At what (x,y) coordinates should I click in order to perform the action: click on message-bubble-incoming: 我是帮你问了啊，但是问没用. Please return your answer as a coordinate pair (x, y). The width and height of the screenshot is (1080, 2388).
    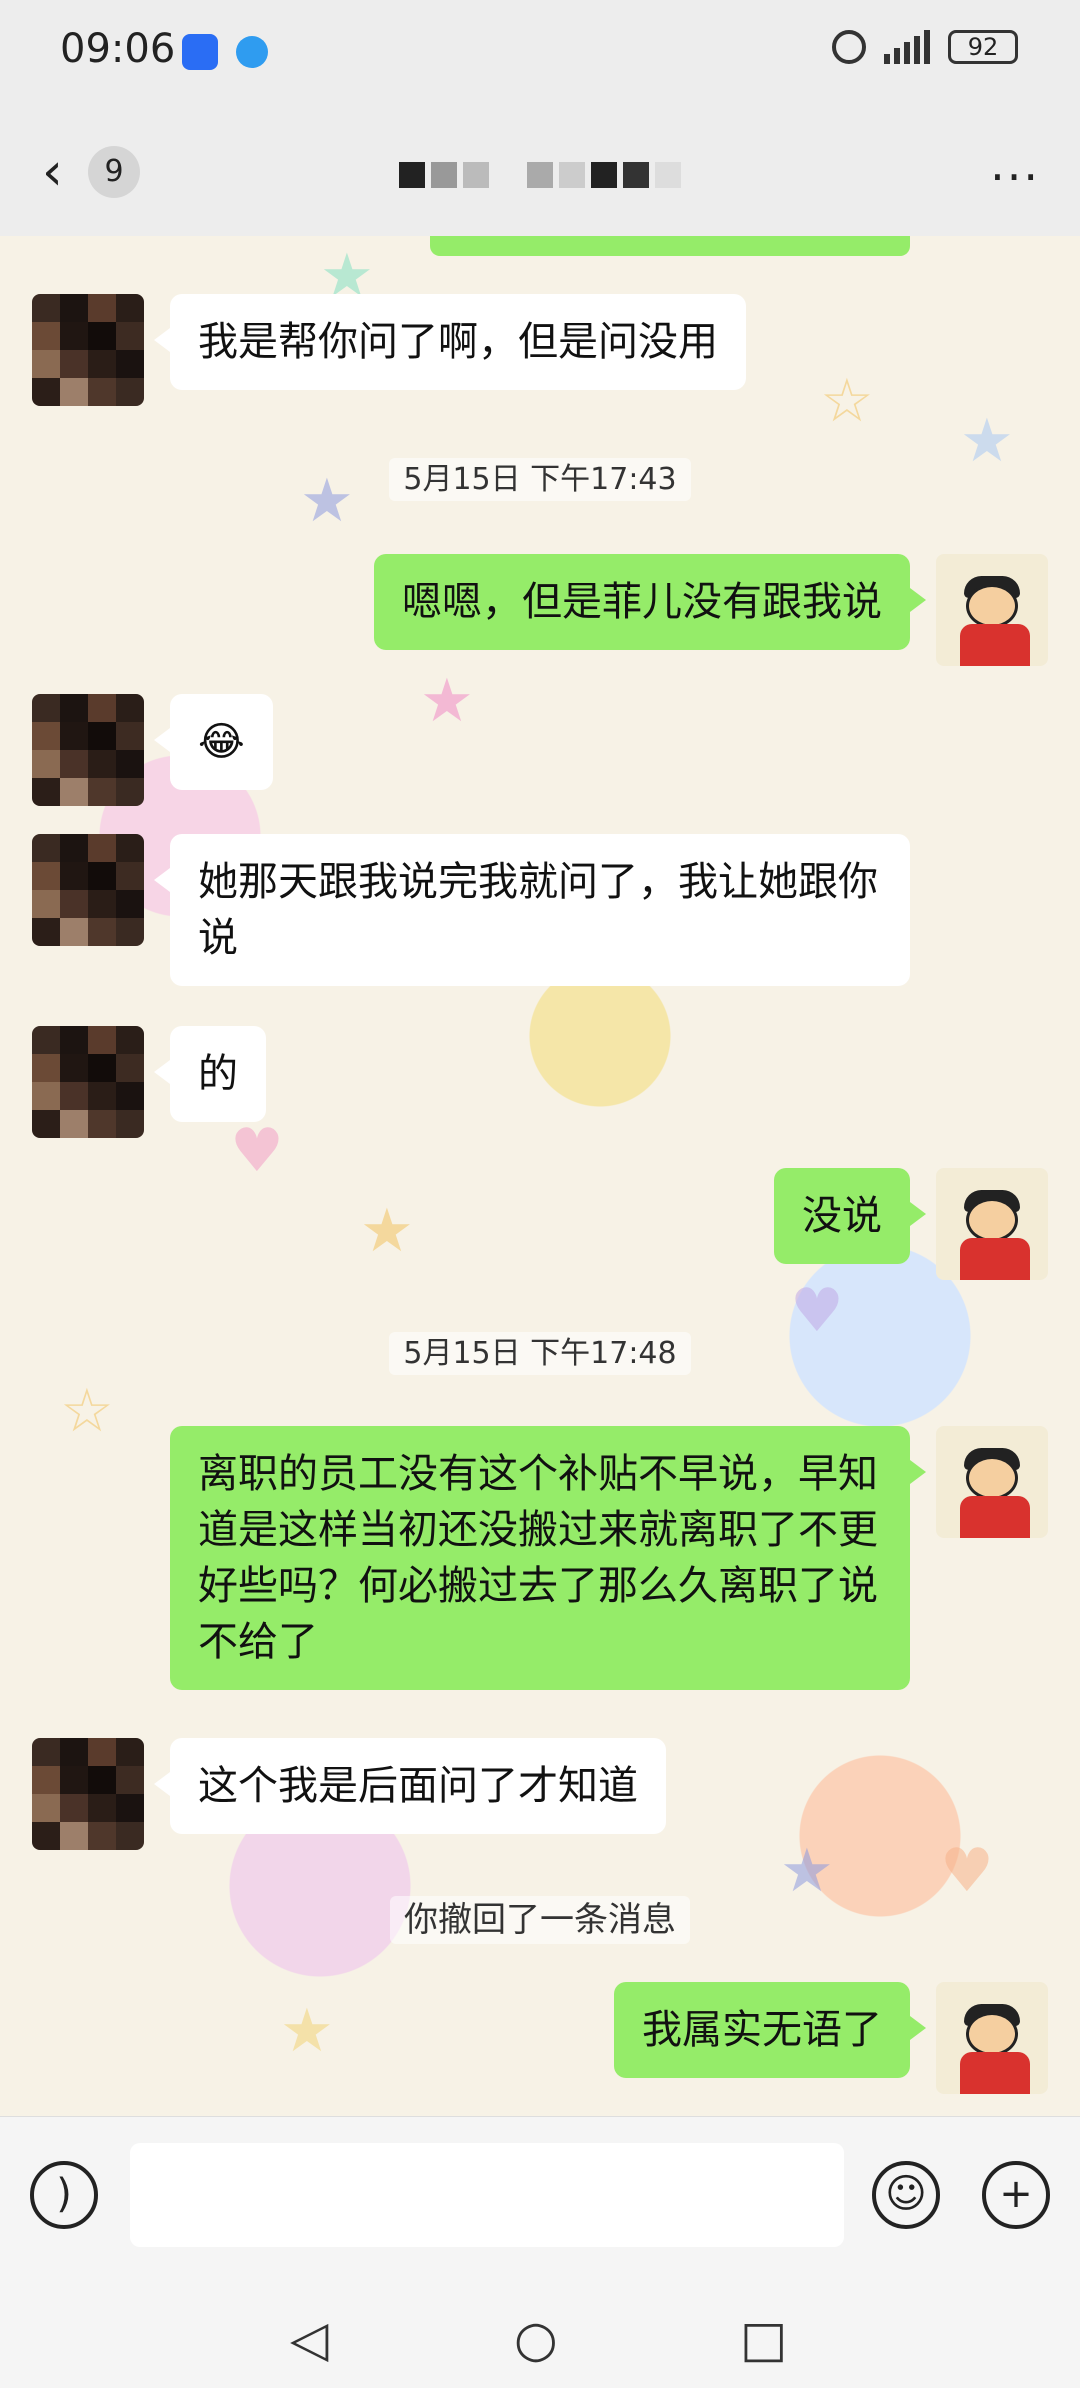
    Looking at the image, I should click on (450, 342).